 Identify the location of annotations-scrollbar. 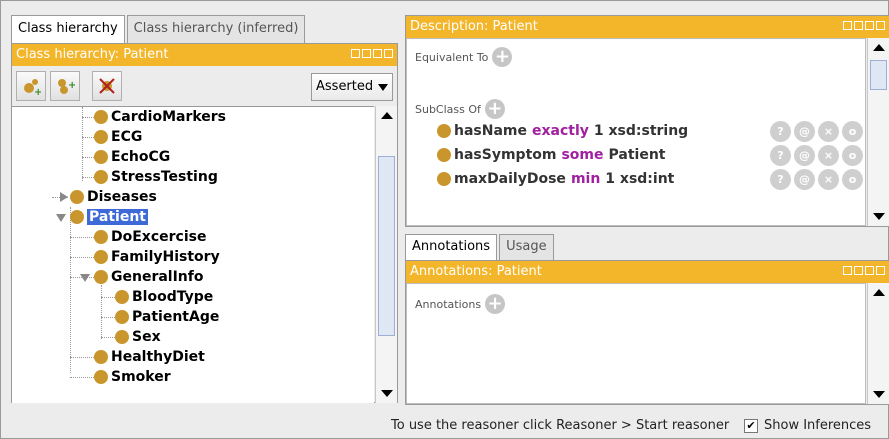
(878, 343).